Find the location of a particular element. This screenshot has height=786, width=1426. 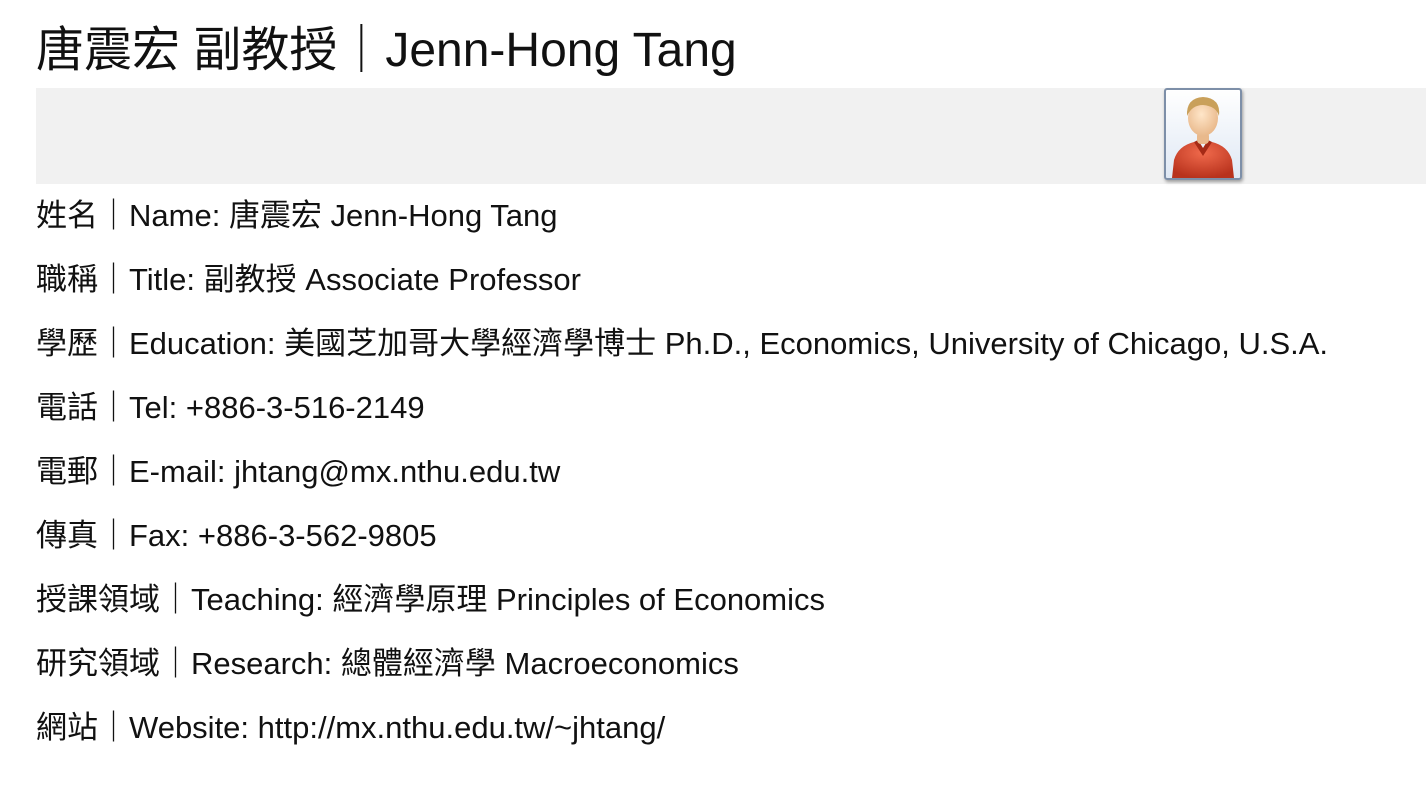

name-value: 唐震宏 Jenn-Hong Tang is located at coordinates (393, 215).